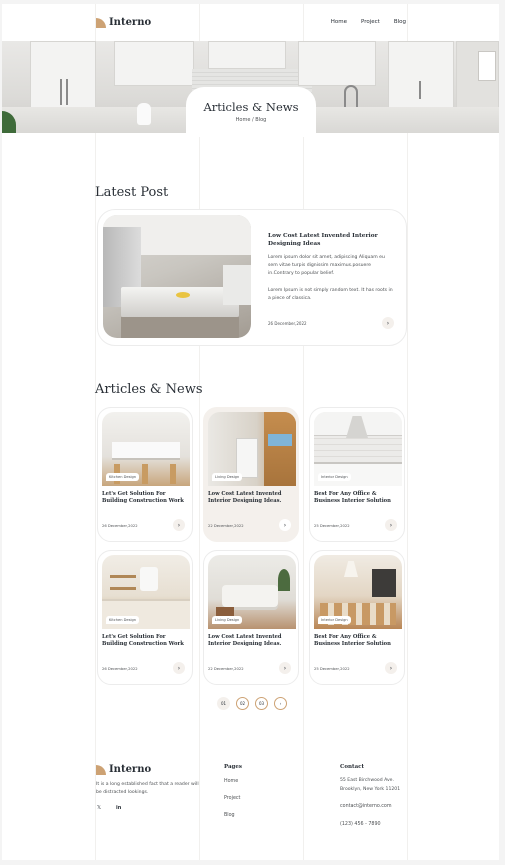  Describe the element at coordinates (280, 440) in the screenshot. I see `image-window` at that location.